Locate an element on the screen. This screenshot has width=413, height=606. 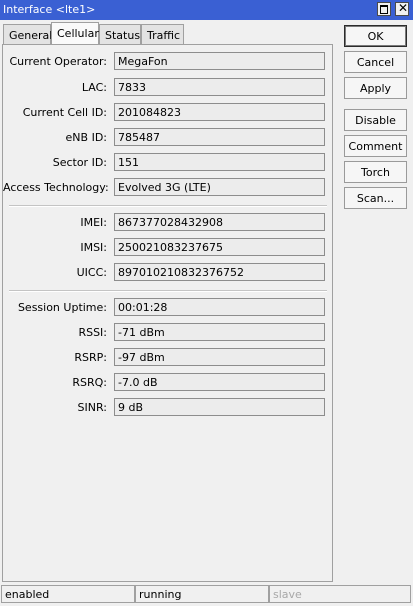
disable-button: Disable is located at coordinates (375, 120).